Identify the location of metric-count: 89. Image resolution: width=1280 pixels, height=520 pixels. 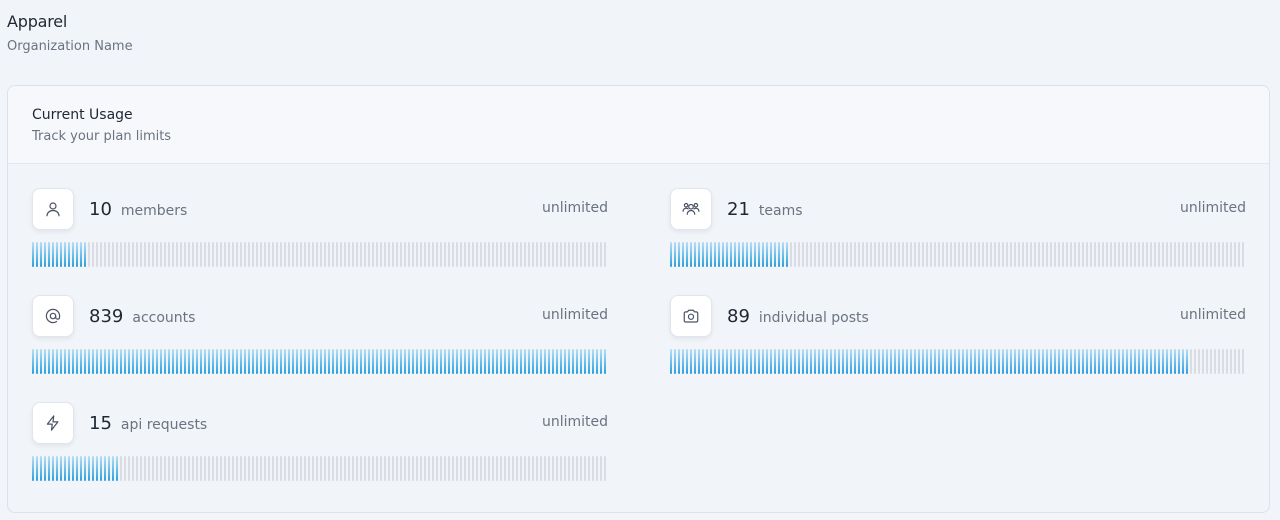
(738, 316).